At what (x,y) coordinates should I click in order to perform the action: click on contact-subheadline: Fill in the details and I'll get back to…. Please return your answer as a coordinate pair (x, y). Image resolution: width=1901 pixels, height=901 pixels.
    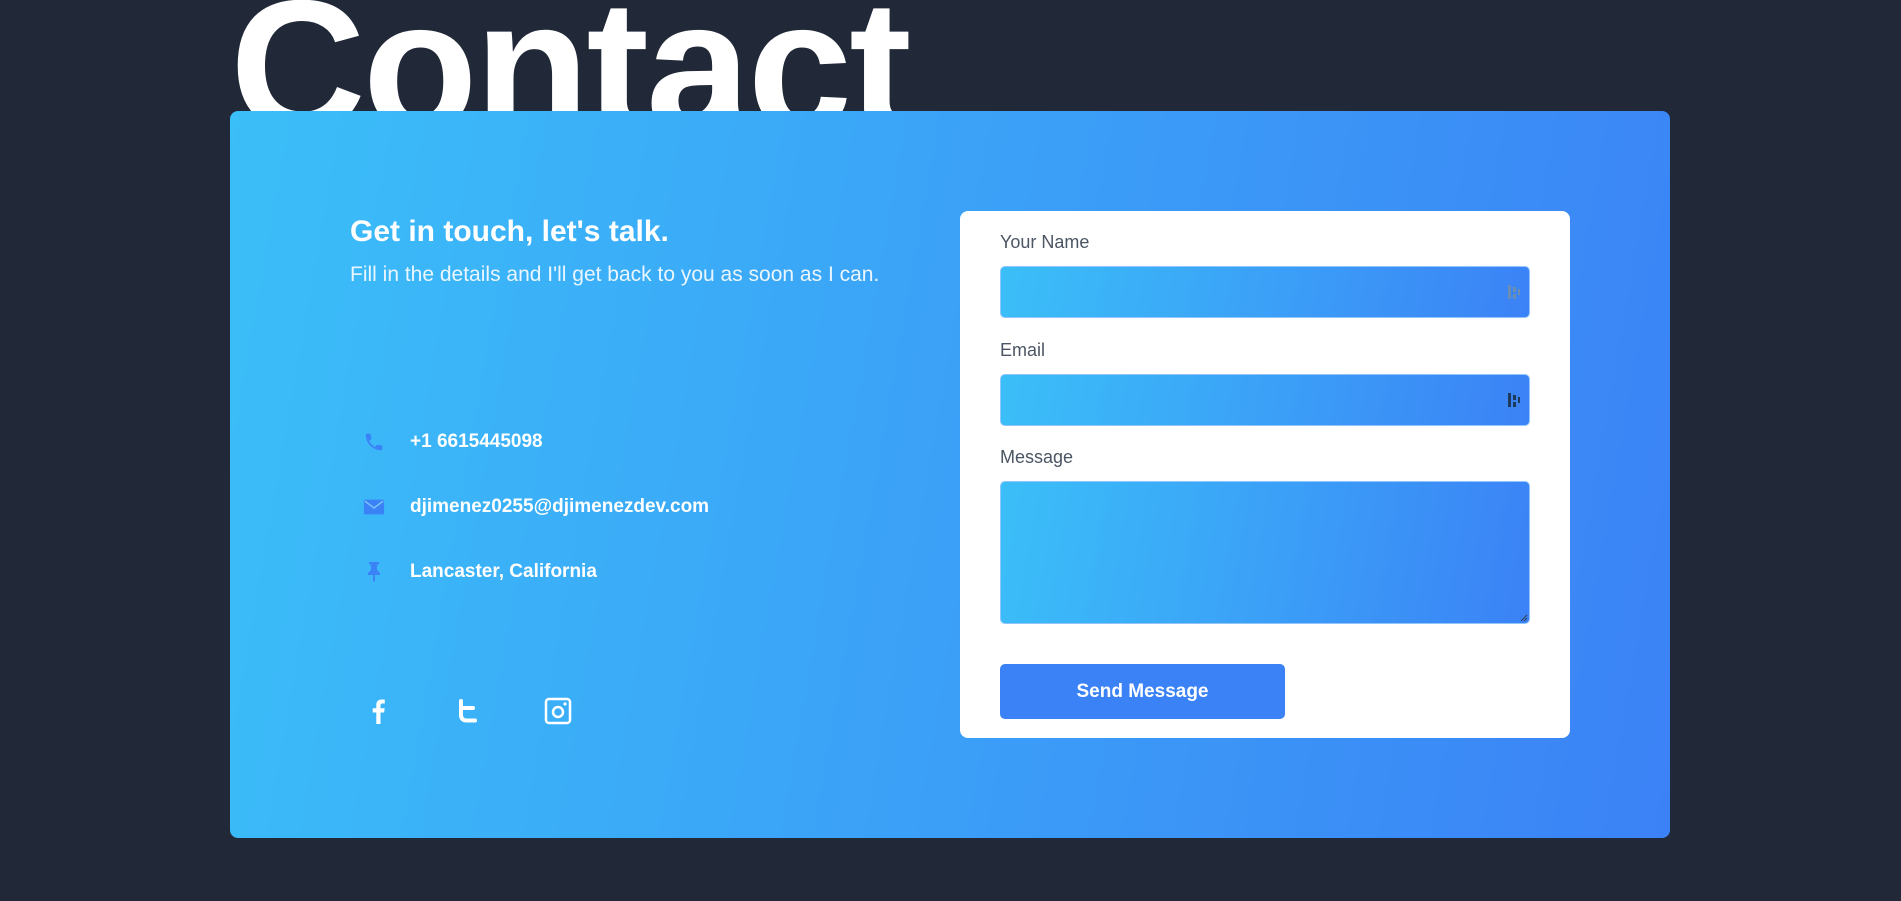
    Looking at the image, I should click on (615, 274).